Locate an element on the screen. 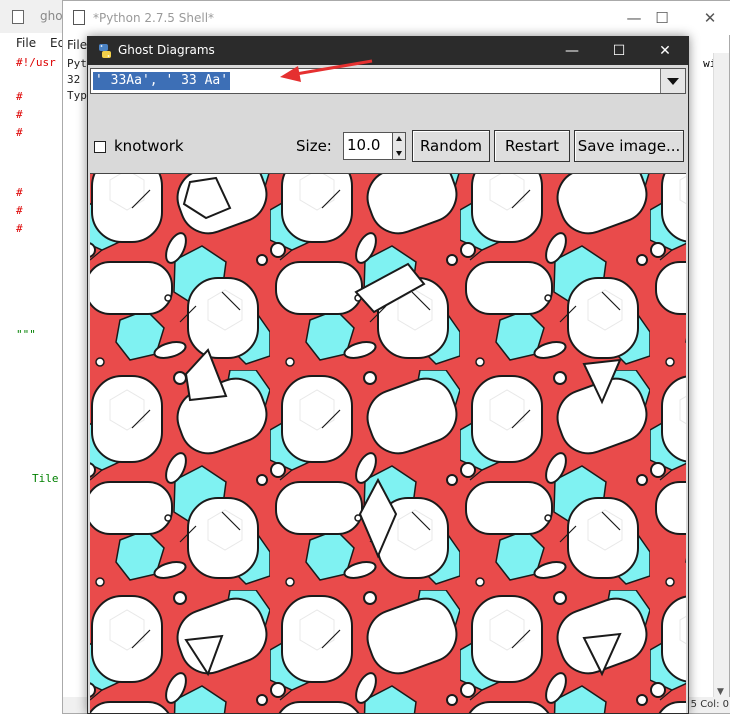 The height and width of the screenshot is (714, 746). knotwork-label: knotwork is located at coordinates (149, 146).